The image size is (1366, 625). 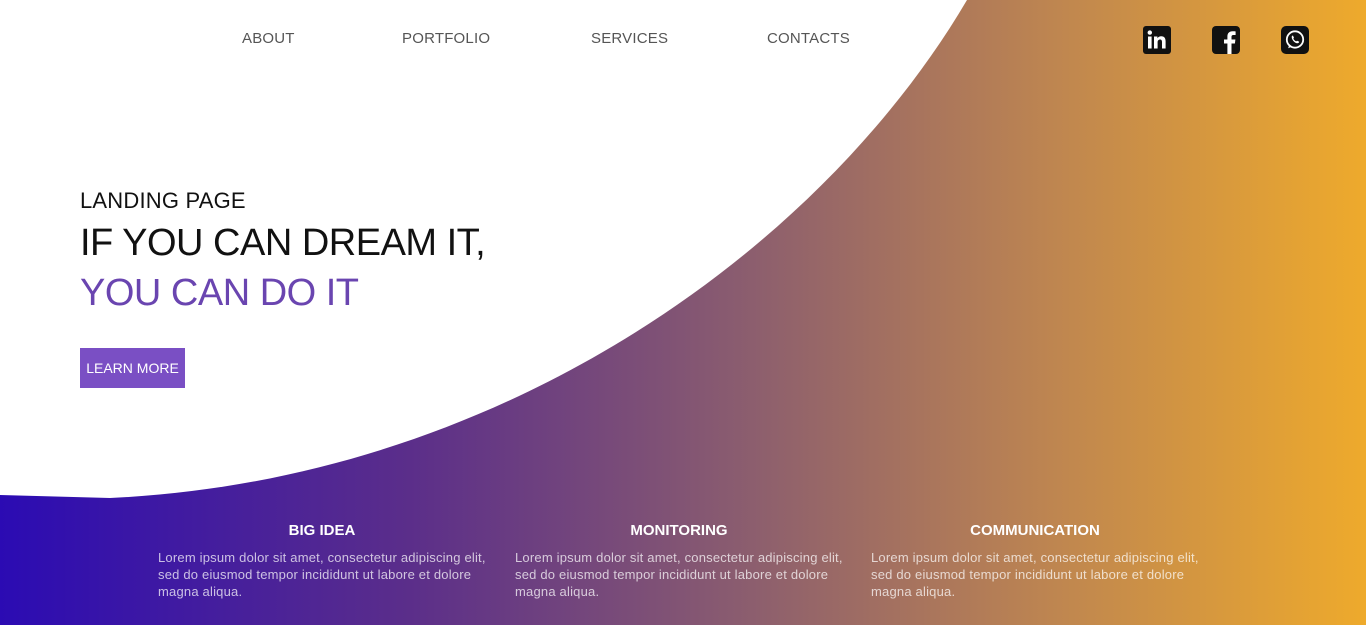 I want to click on feature-title: COMMUNICATION, so click(x=1035, y=530).